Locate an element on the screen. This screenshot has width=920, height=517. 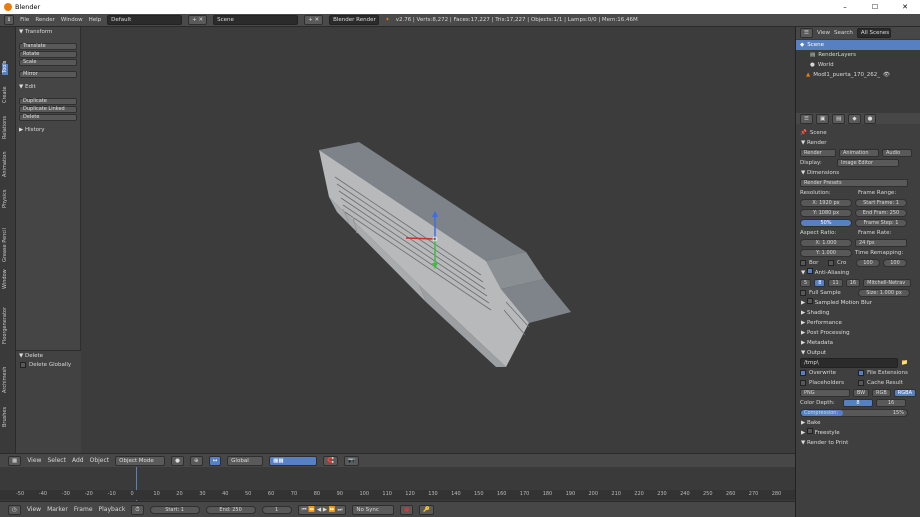
translate-button: Translate is located at coordinates (48, 46).